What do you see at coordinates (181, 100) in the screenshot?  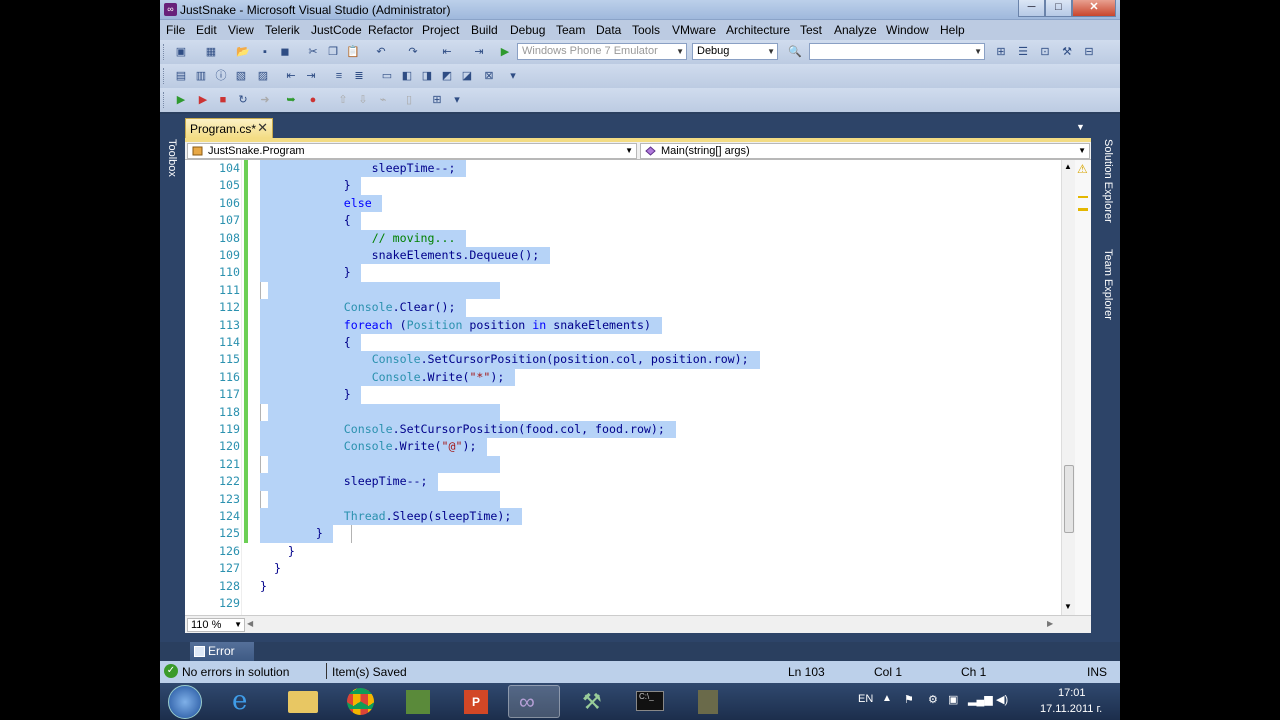 I see `continue-icon: ▶` at bounding box center [181, 100].